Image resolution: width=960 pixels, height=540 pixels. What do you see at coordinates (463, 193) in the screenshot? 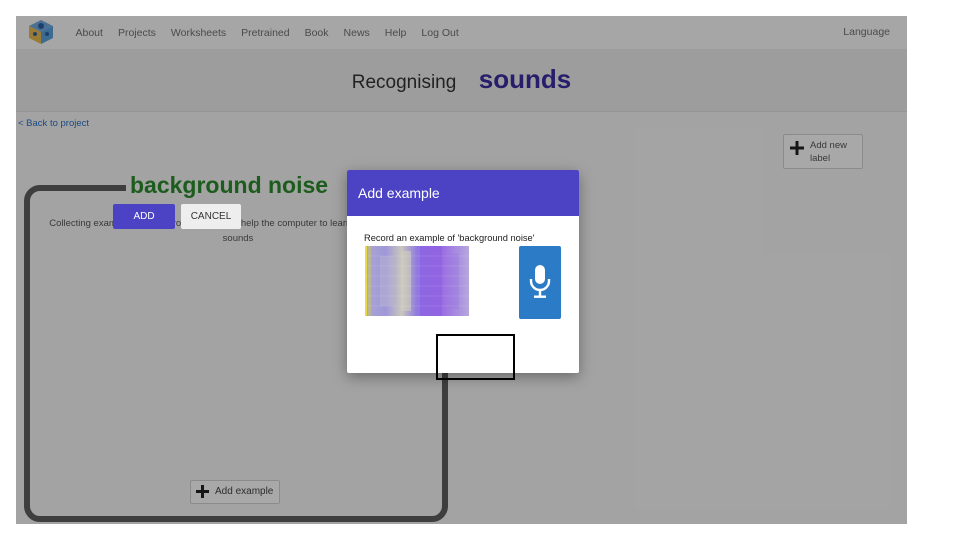
I see `dialog-header: Add example` at bounding box center [463, 193].